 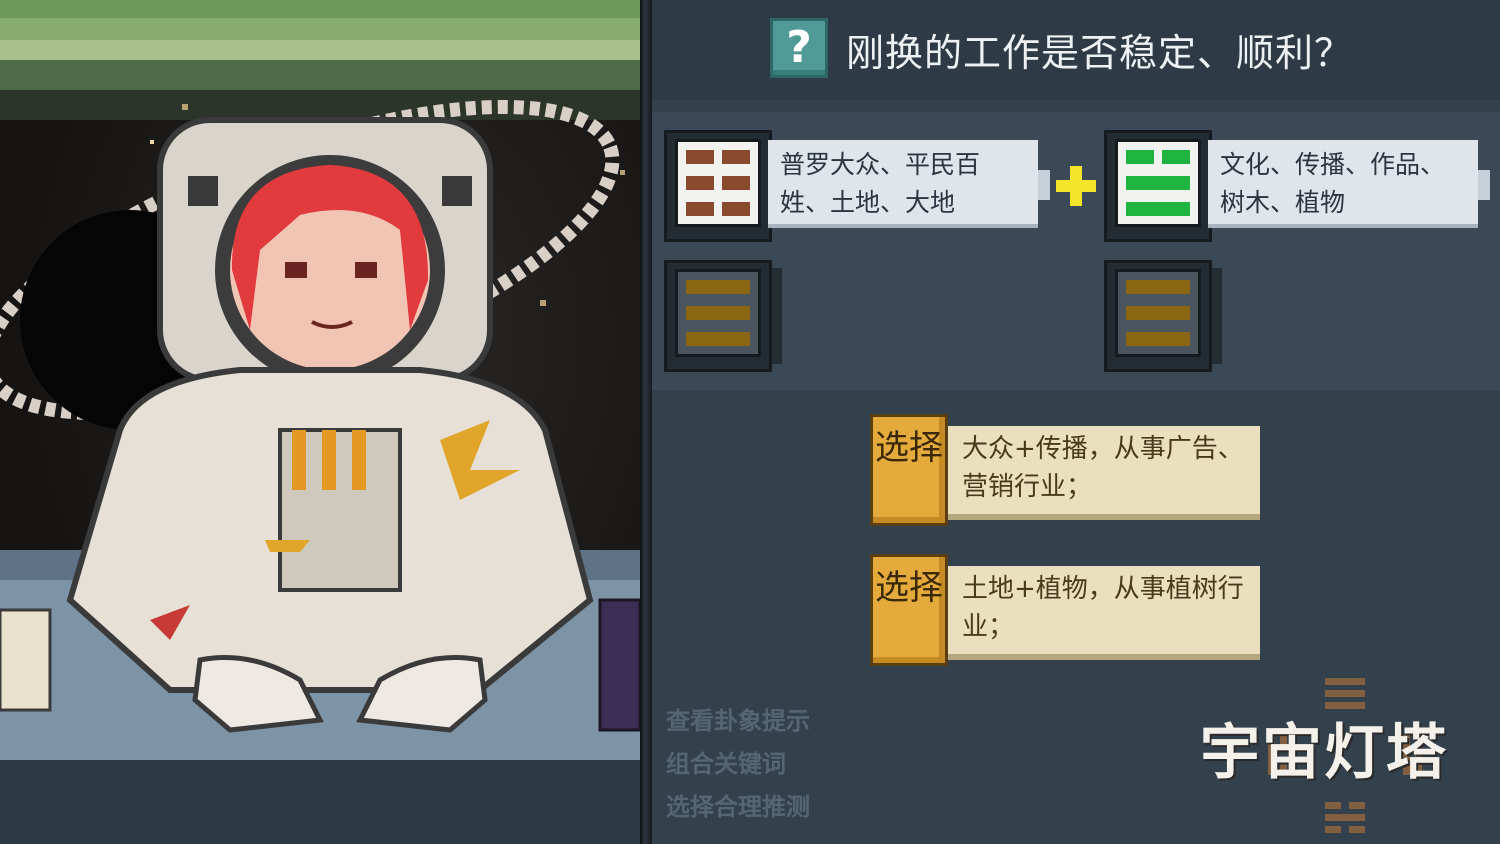 I want to click on trigram-xun-icon, so click(x=1158, y=183).